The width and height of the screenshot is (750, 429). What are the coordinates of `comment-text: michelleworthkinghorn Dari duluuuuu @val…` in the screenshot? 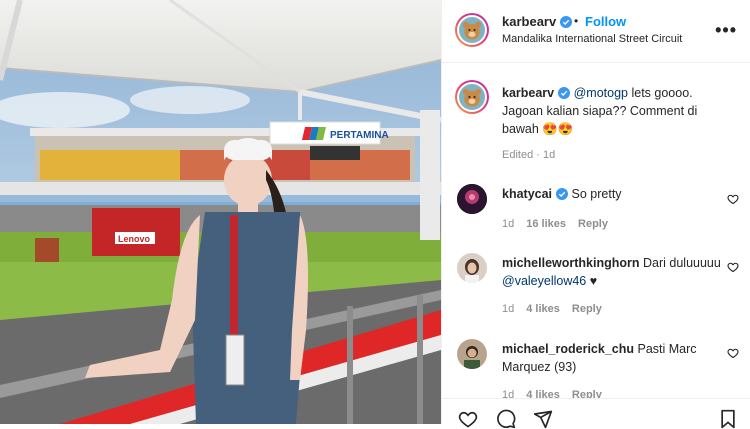 It's located at (612, 272).